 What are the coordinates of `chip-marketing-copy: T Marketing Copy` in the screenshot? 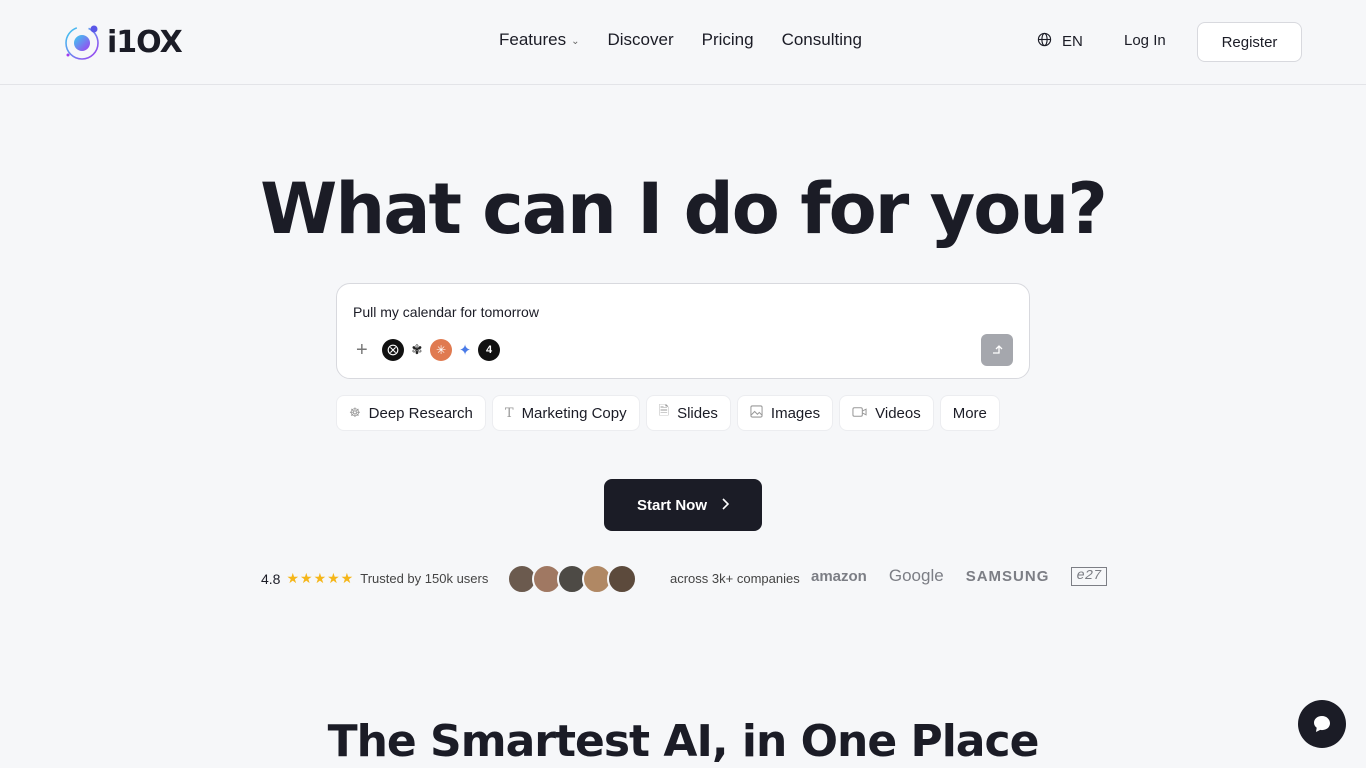 It's located at (565, 413).